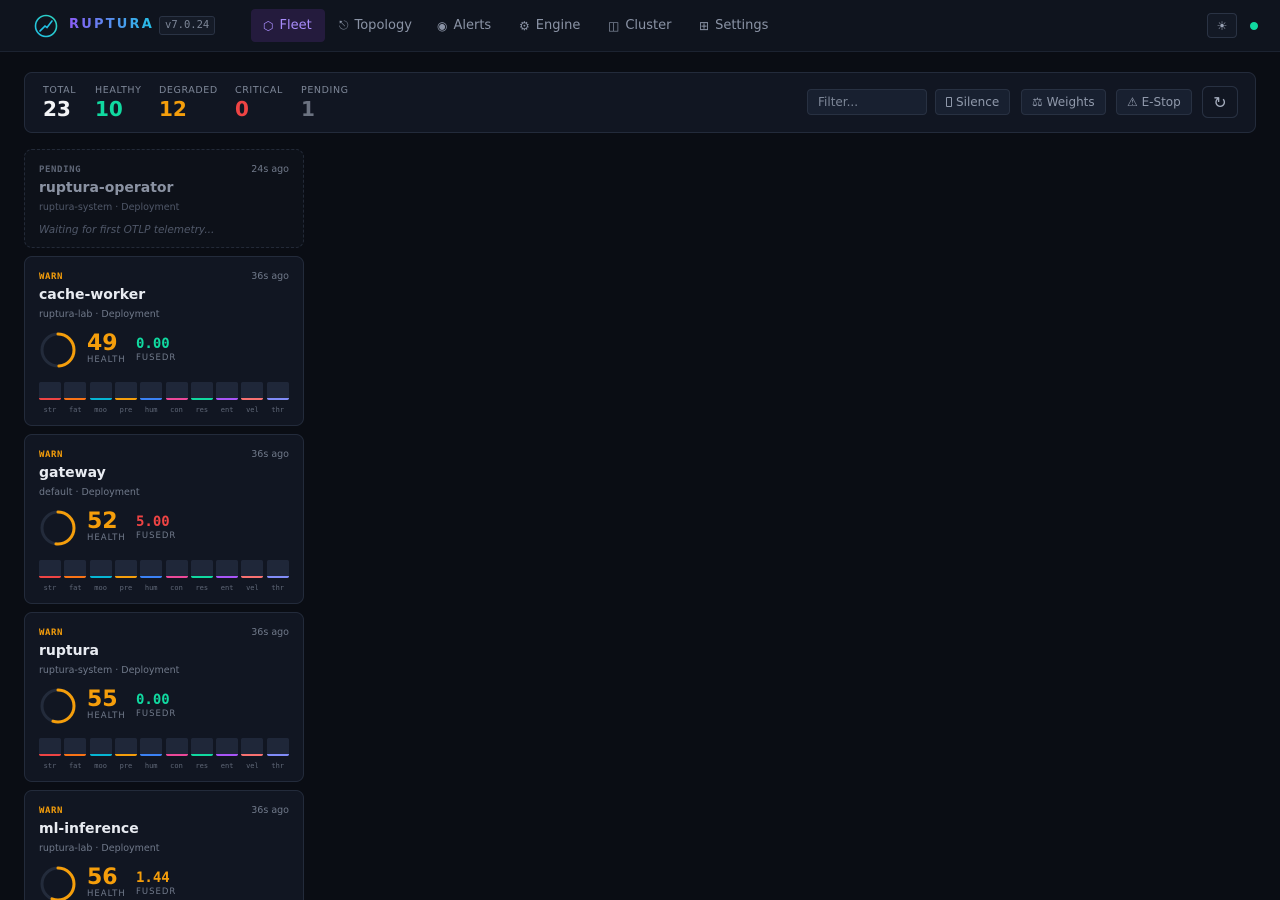  Describe the element at coordinates (176, 410) in the screenshot. I see `signal-label: con` at that location.